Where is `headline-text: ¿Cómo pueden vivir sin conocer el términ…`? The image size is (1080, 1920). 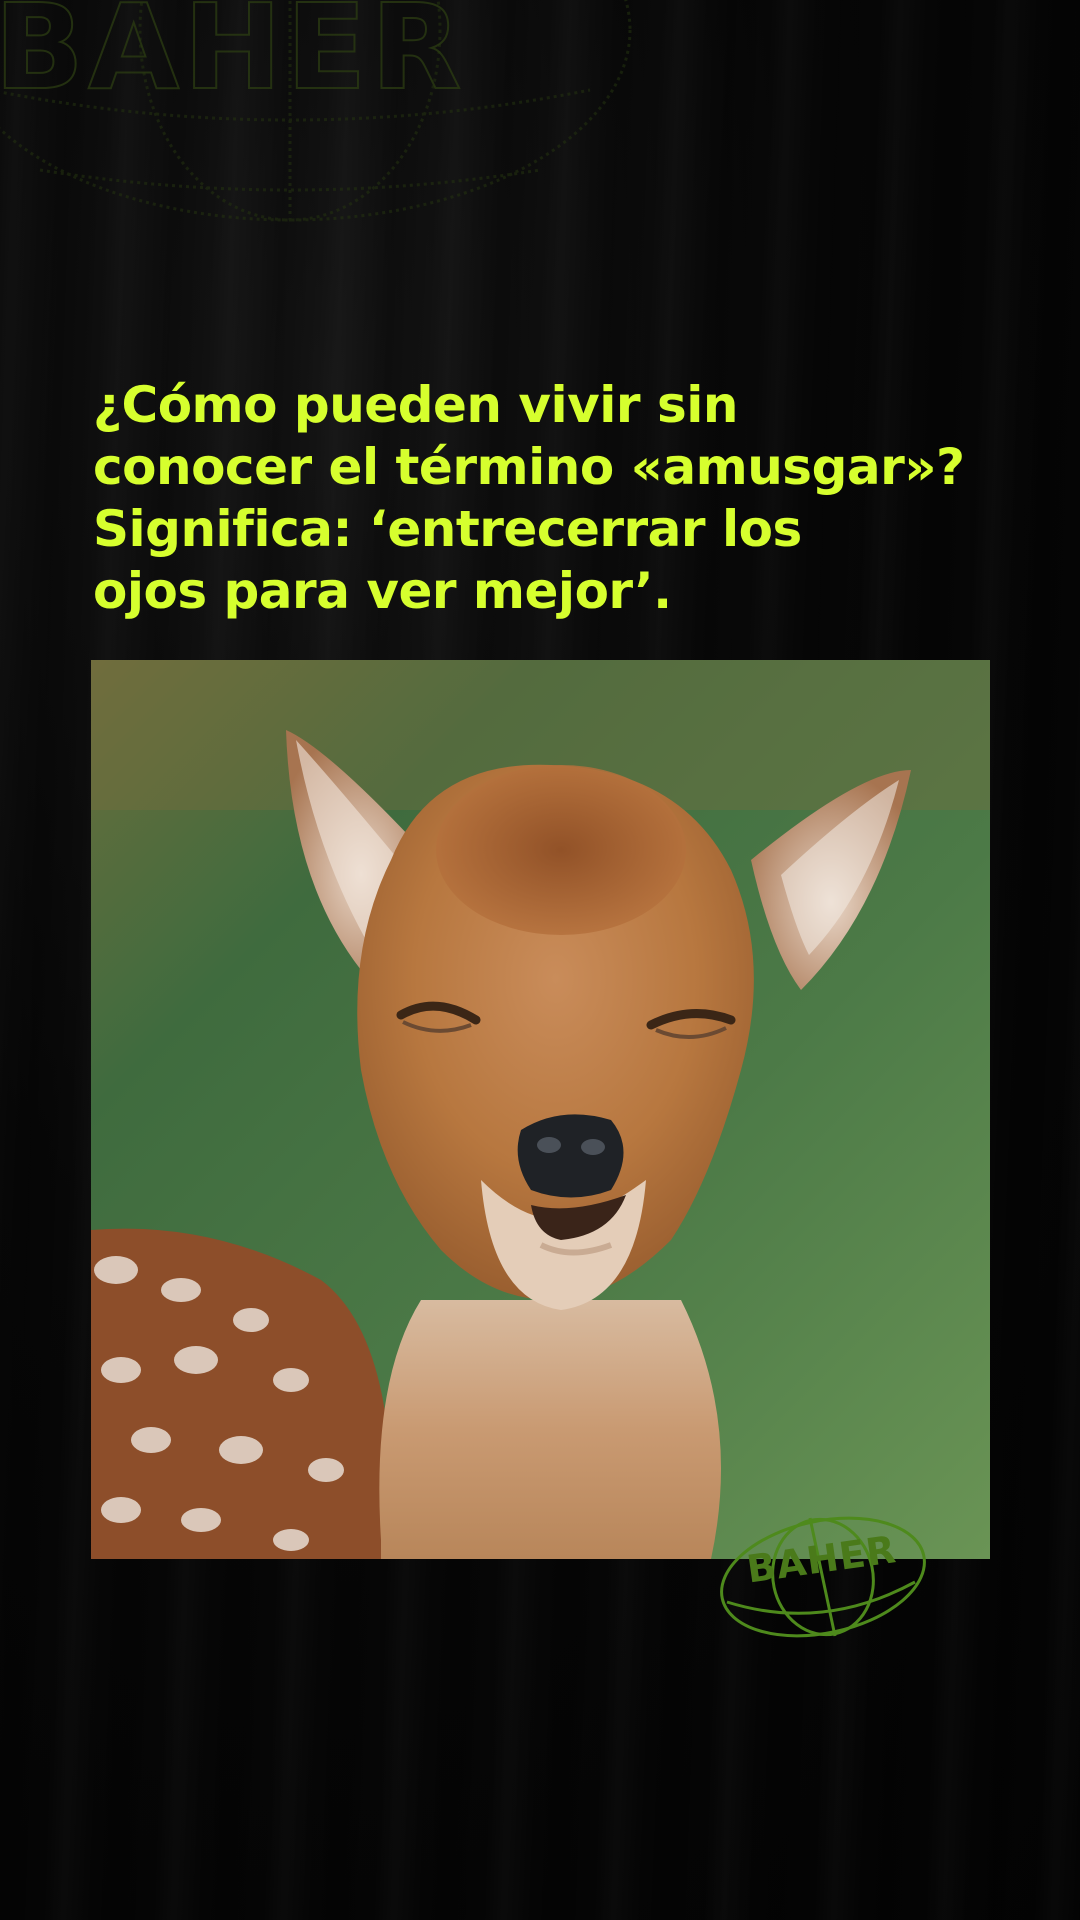
headline-text: ¿Cómo pueden vivir sin conocer el términ… is located at coordinates (553, 498).